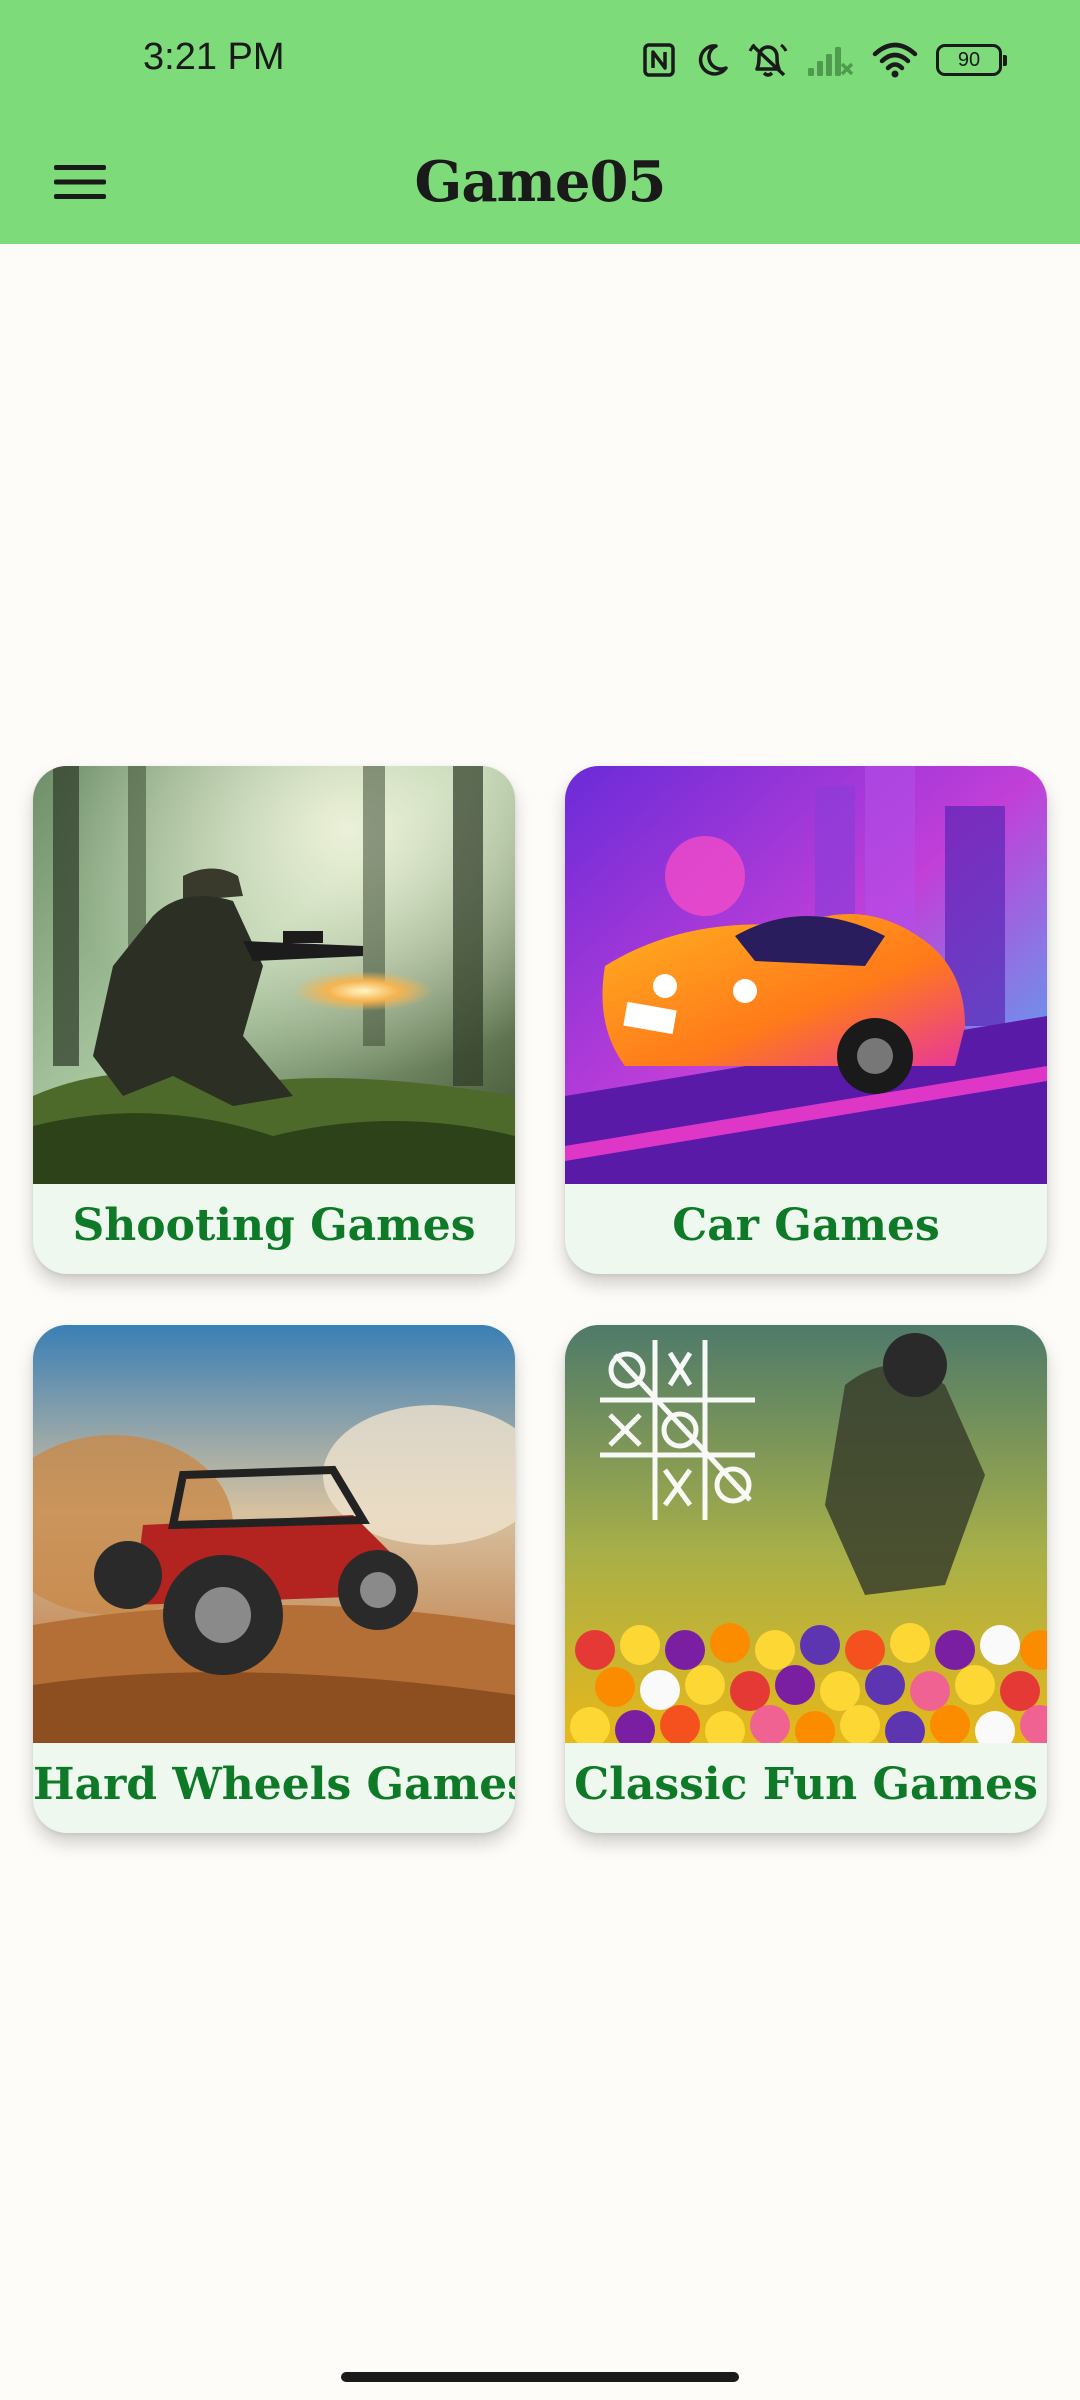 This screenshot has height=2400, width=1080. I want to click on card-label: Classic Fun Games, so click(806, 1784).